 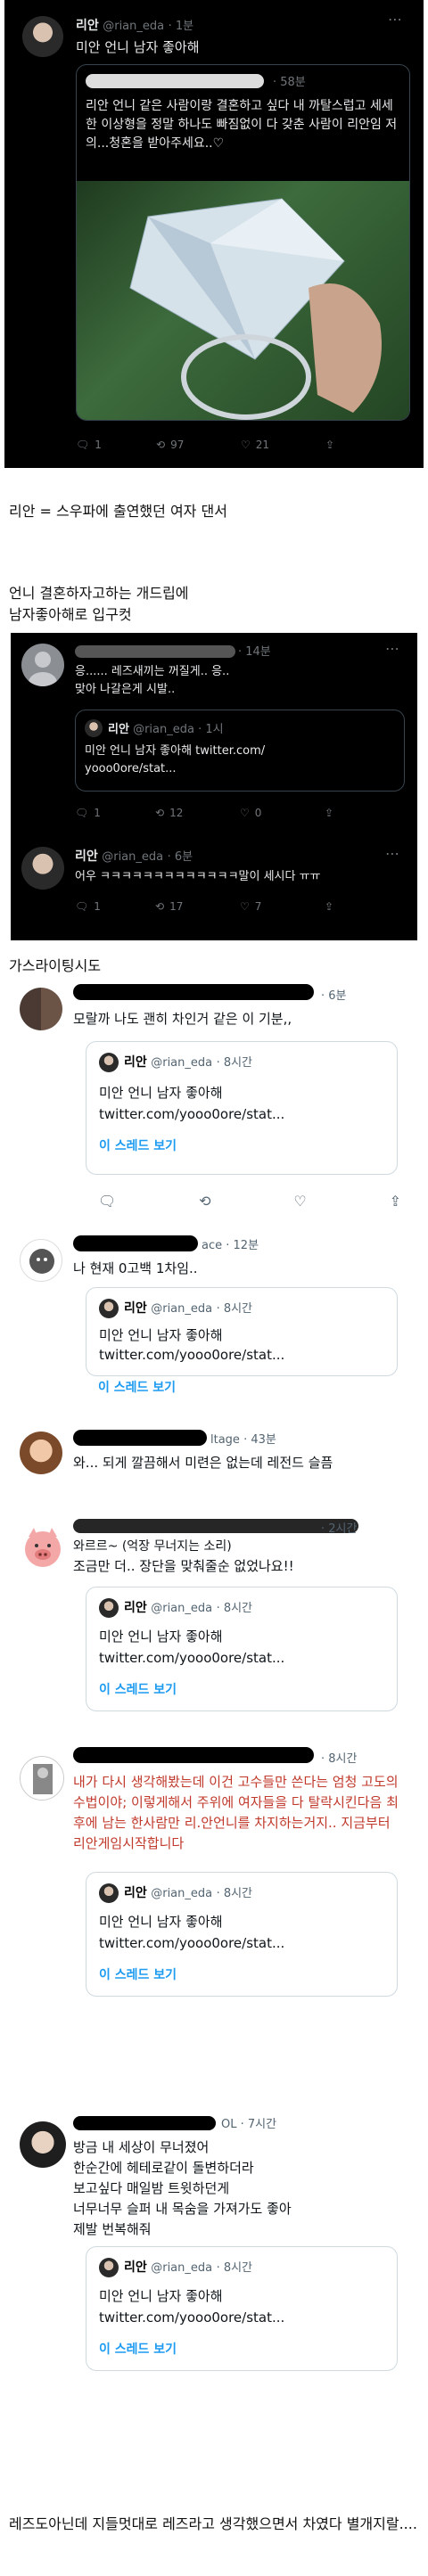 What do you see at coordinates (293, 82) in the screenshot?
I see `quote-timestamp: 58분` at bounding box center [293, 82].